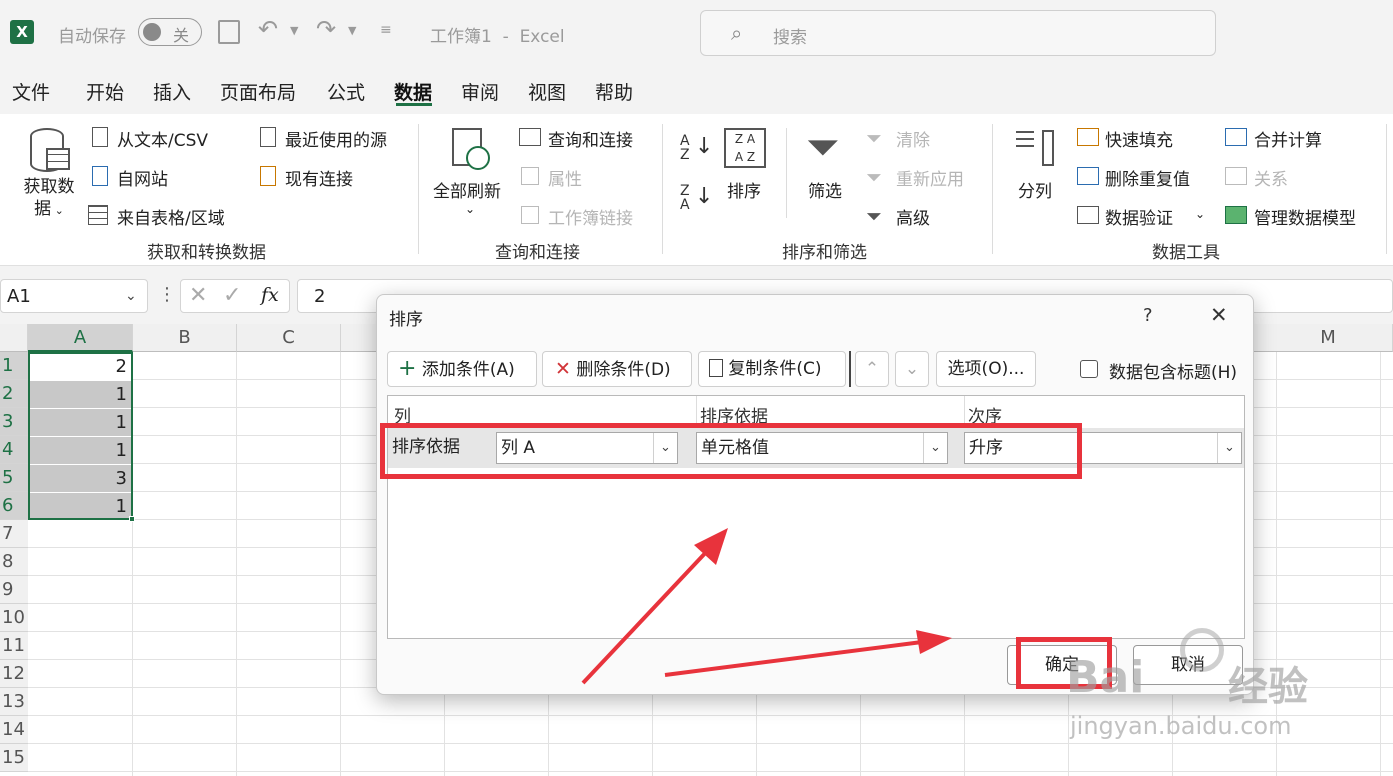 The width and height of the screenshot is (1393, 776). I want to click on watermark-url: jingyan.baidu.com, so click(1181, 726).